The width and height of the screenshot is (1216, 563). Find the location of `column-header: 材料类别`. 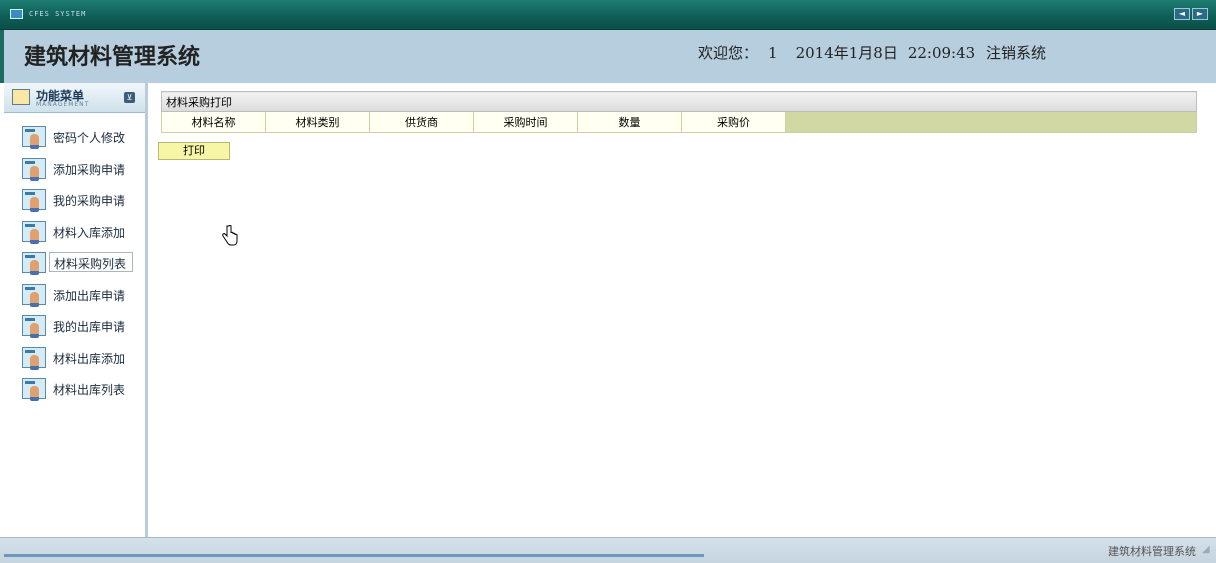

column-header: 材料类别 is located at coordinates (317, 122).